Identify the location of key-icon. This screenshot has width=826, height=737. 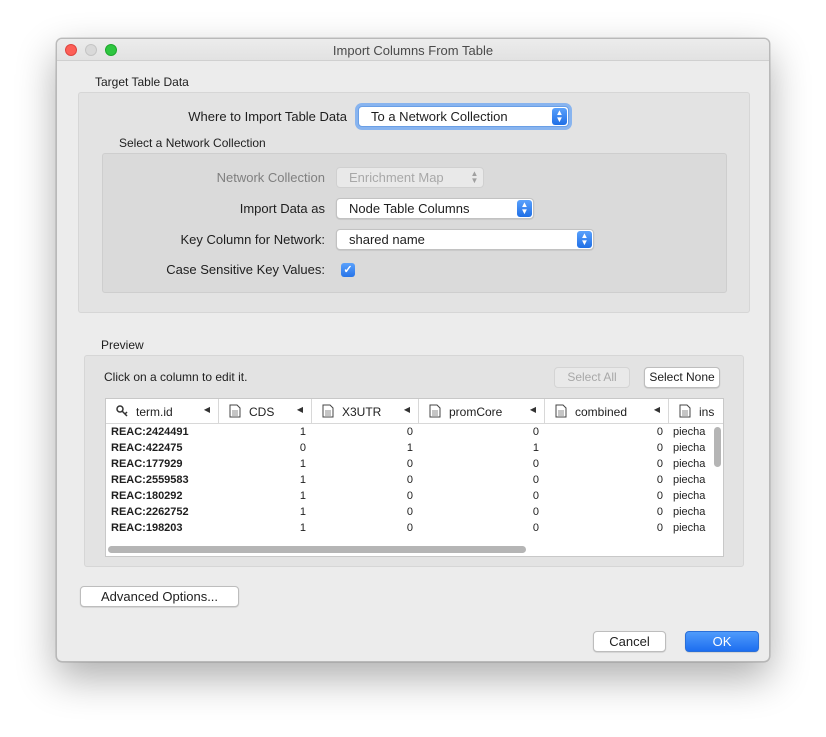
(122, 411).